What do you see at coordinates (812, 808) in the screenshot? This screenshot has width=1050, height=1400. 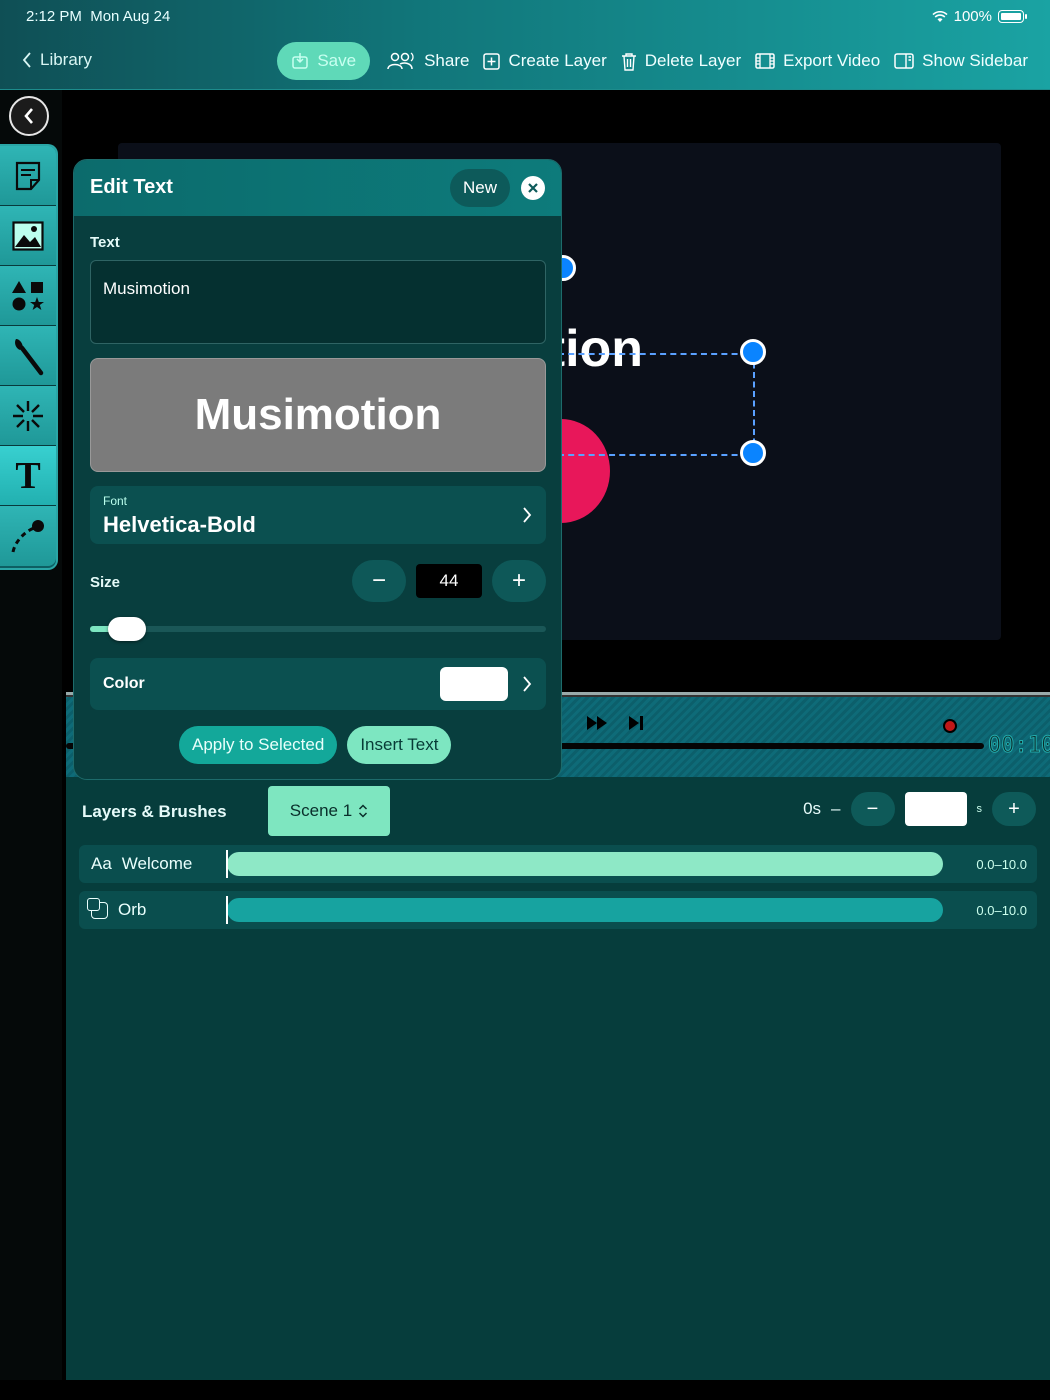 I see `time-label: 0s` at bounding box center [812, 808].